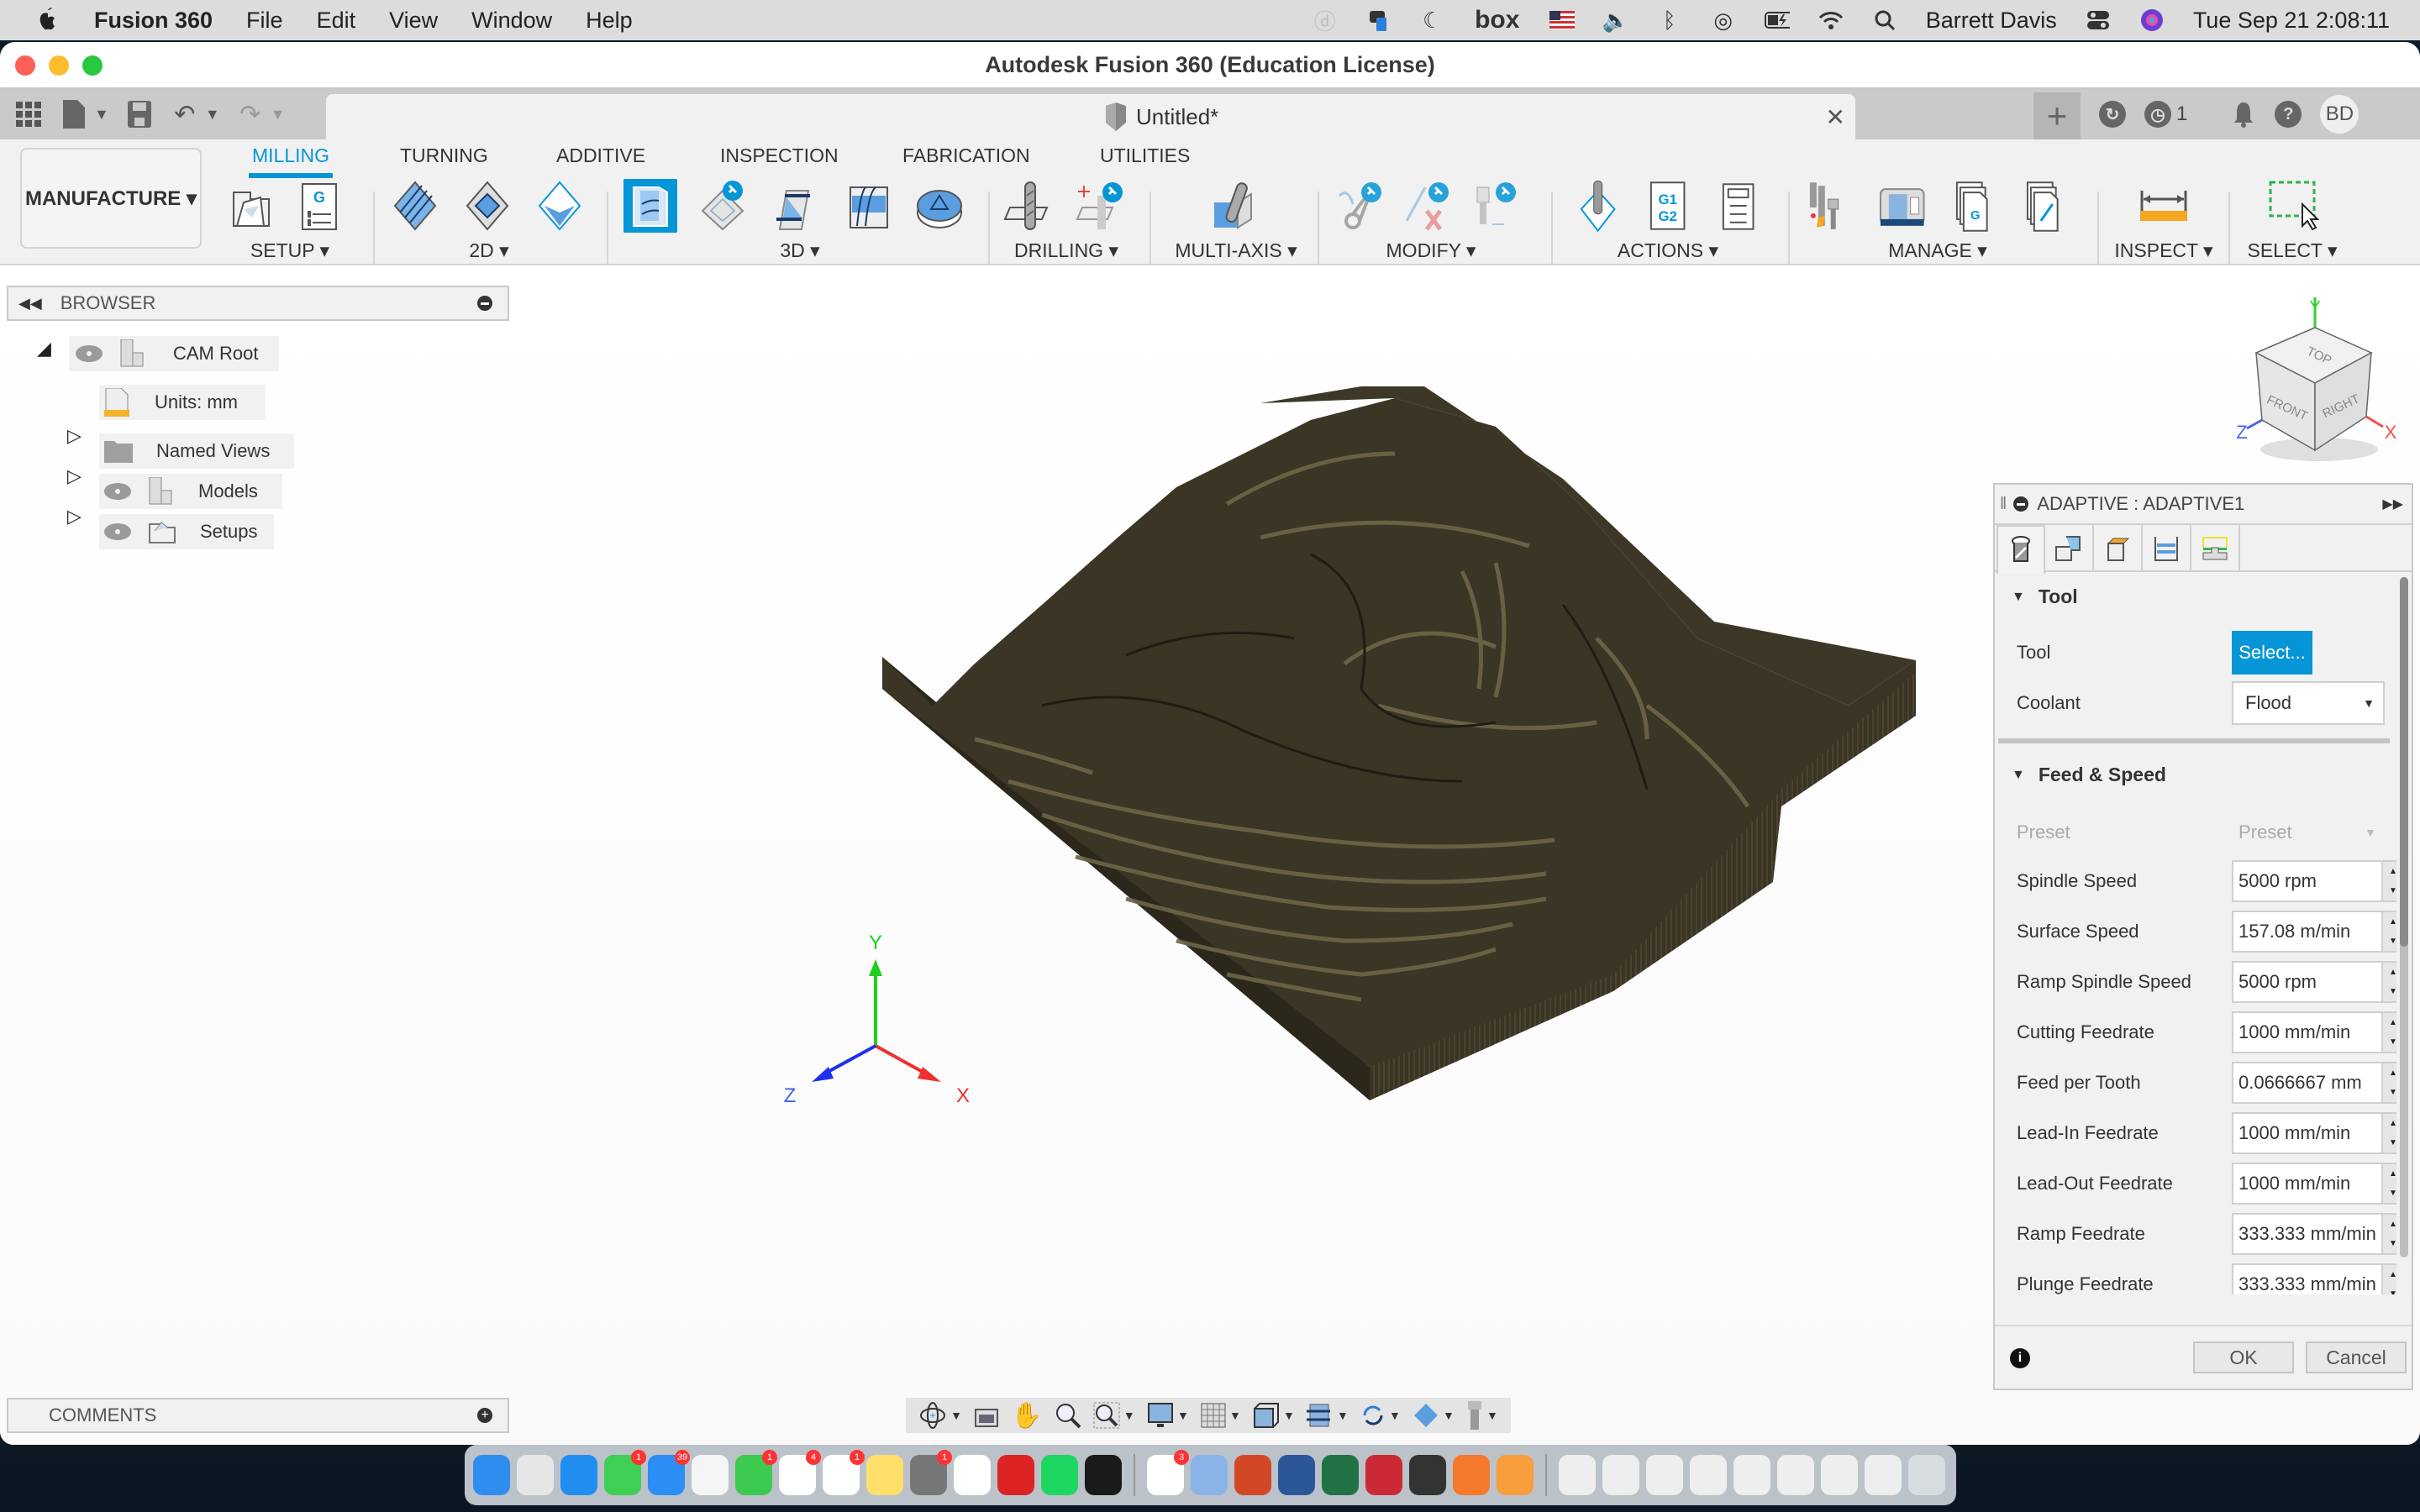 The image size is (2420, 1512). Describe the element at coordinates (609, 21) in the screenshot. I see `menu-help: Help` at that location.